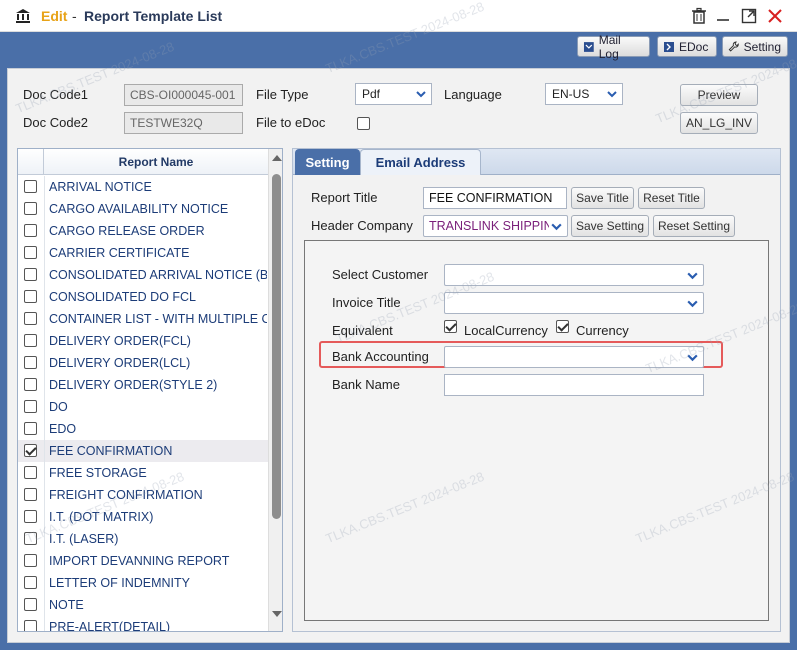 The width and height of the screenshot is (797, 650). Describe the element at coordinates (723, 16) in the screenshot. I see `minimize-icon` at that location.